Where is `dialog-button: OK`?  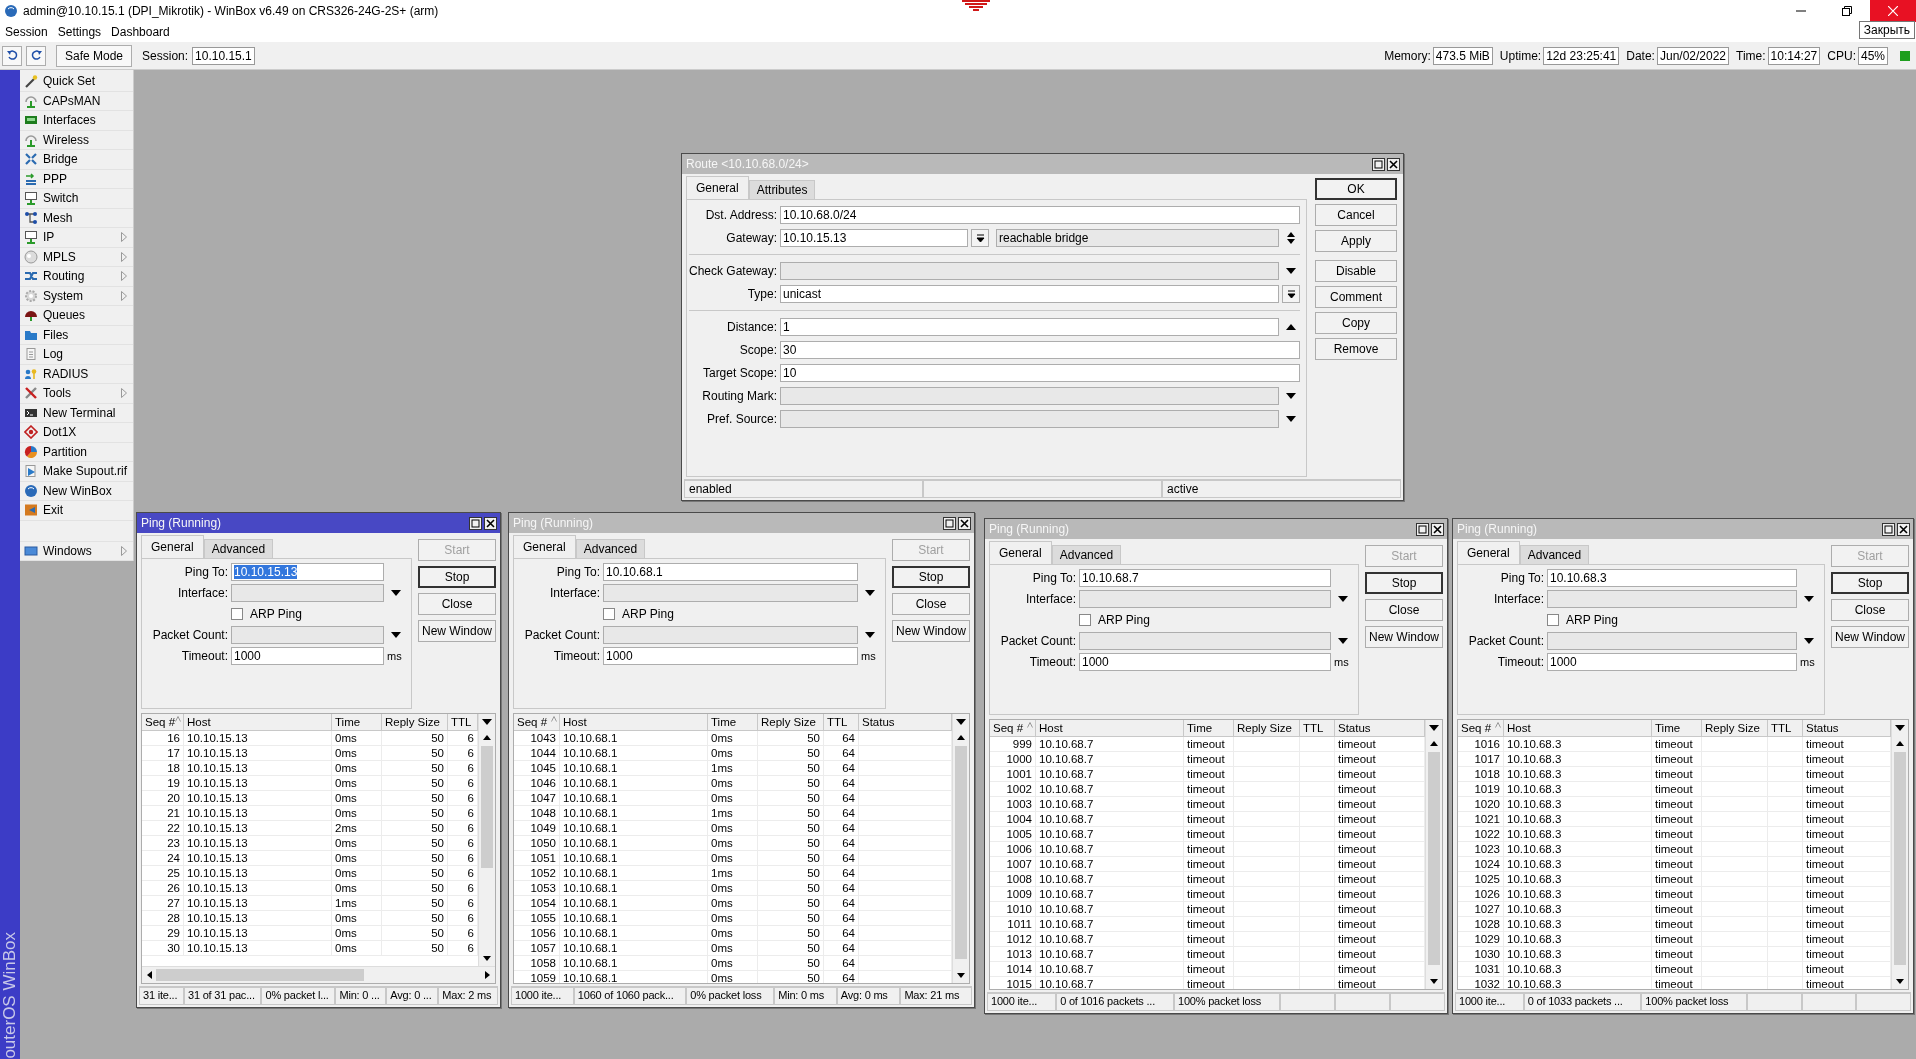 dialog-button: OK is located at coordinates (1356, 189).